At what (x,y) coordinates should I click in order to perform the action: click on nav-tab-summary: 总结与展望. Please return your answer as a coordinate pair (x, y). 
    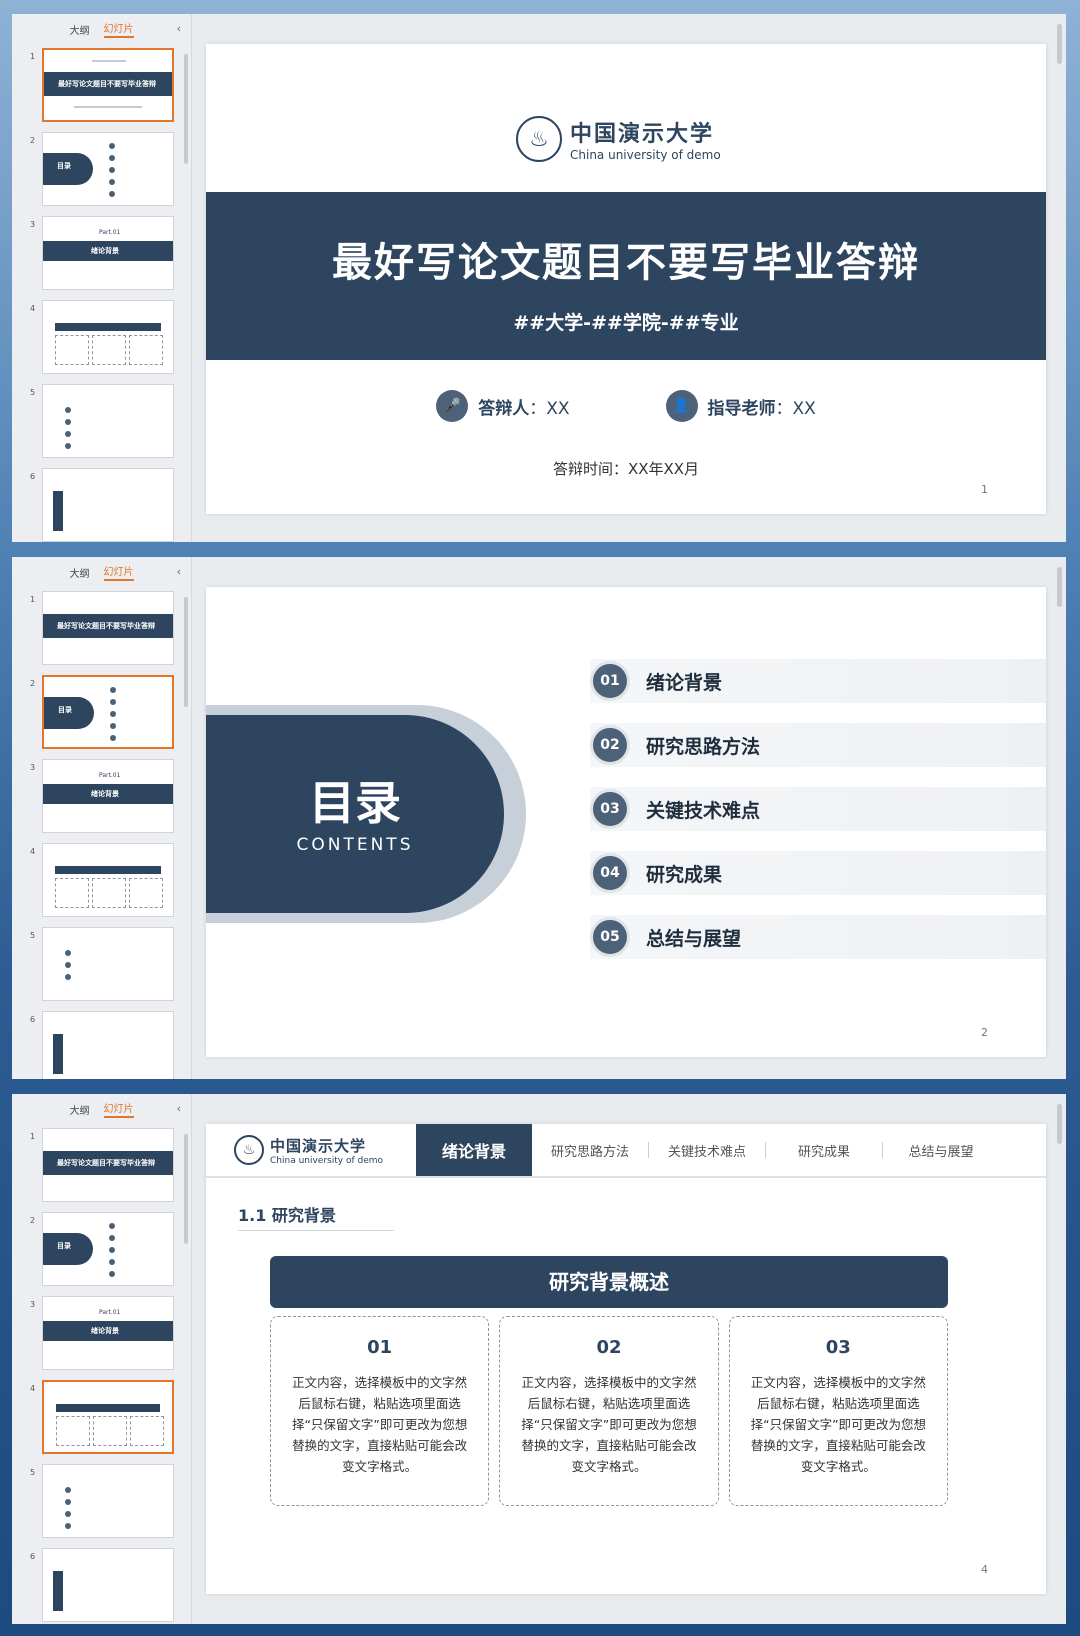
    Looking at the image, I should click on (941, 1150).